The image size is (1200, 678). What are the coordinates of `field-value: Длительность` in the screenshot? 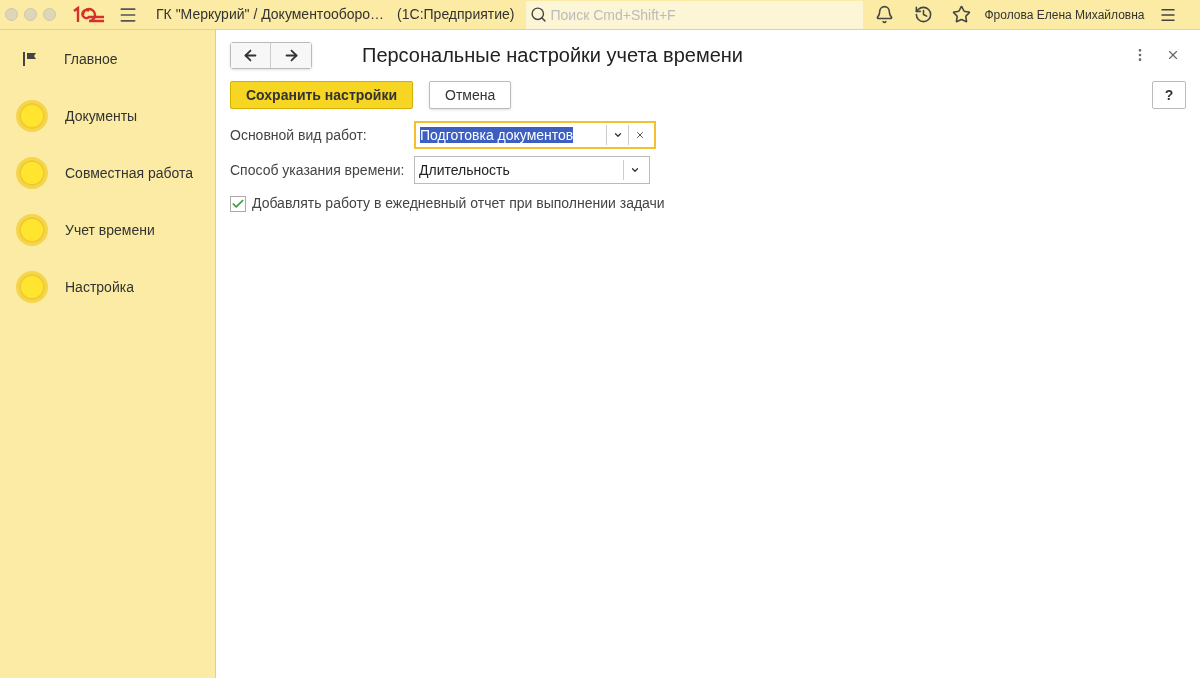 It's located at (464, 169).